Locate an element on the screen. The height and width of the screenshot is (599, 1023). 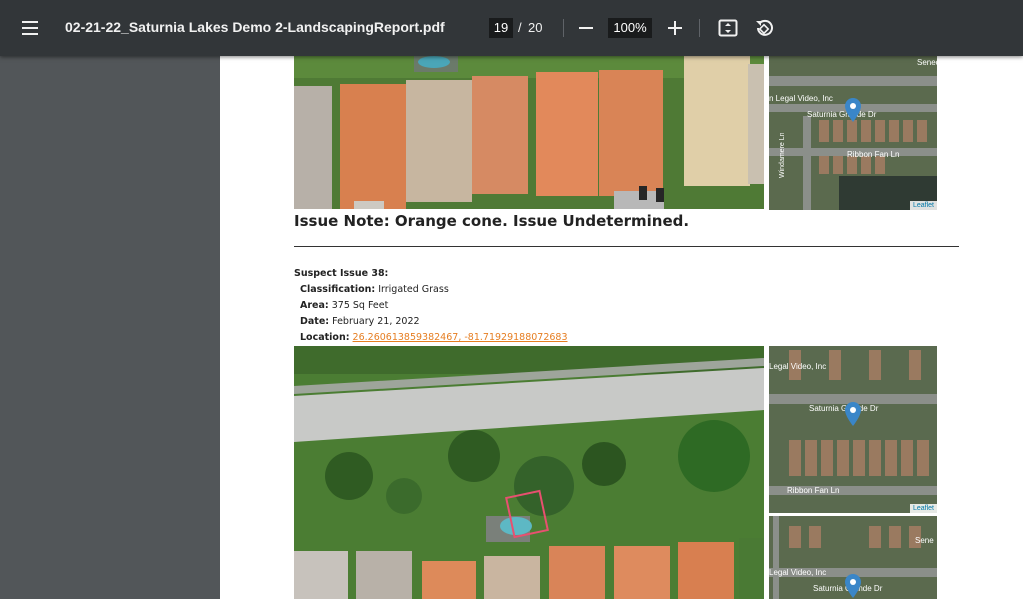
menu-icon is located at coordinates (31, 28).